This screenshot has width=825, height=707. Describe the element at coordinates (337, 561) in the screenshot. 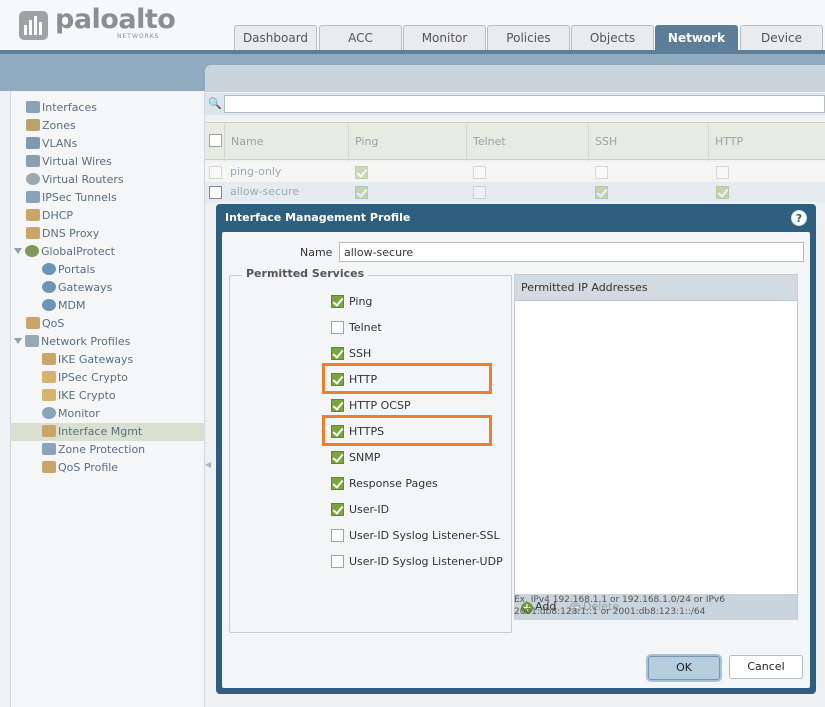

I see `user-id-syslog-udp-checkbox` at that location.